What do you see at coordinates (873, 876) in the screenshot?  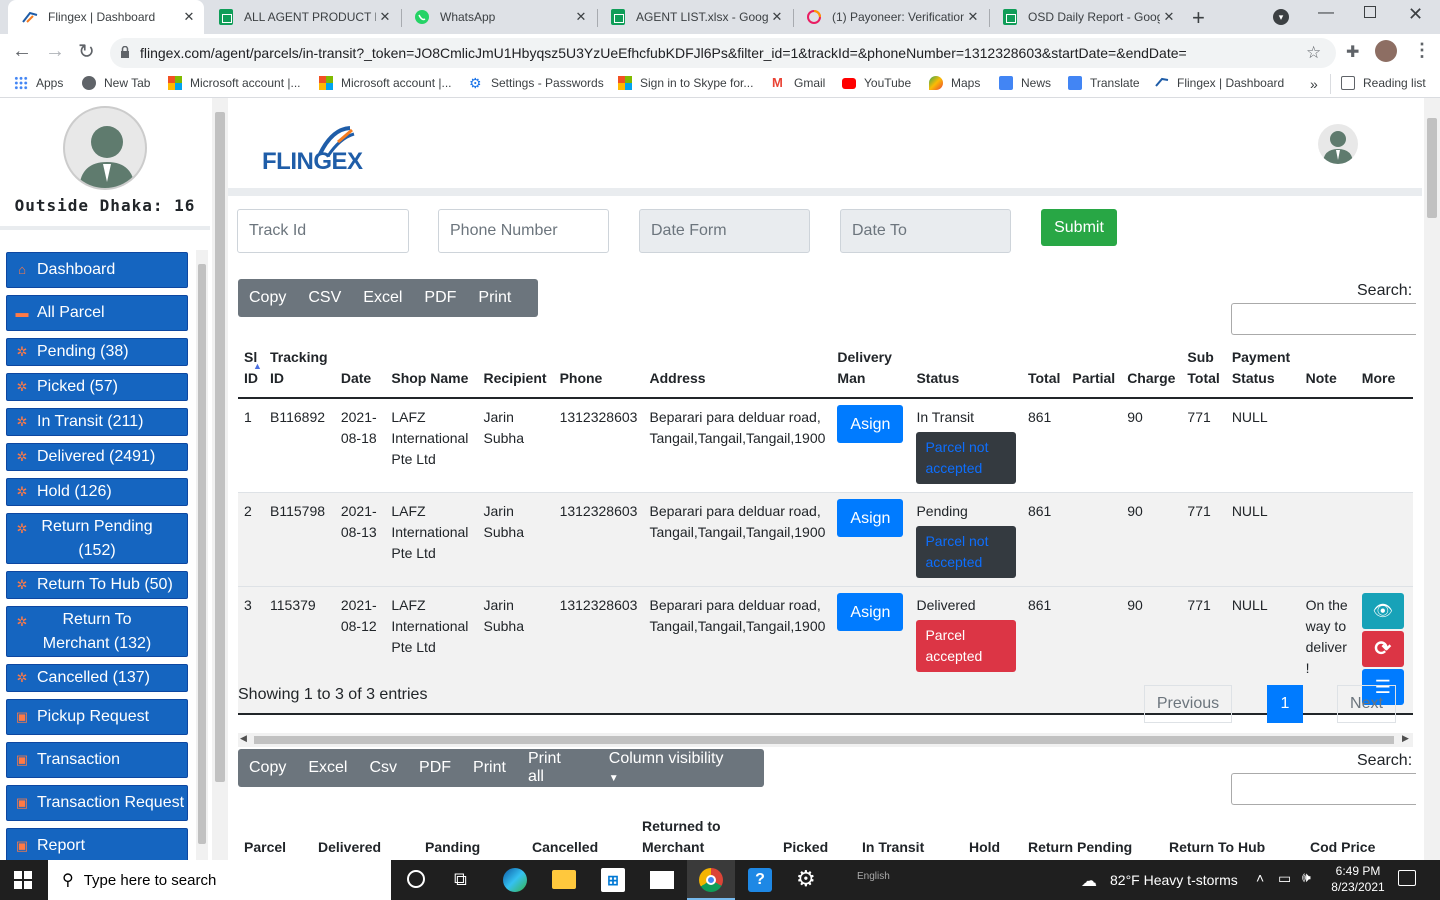 I see `language-indicator: English` at bounding box center [873, 876].